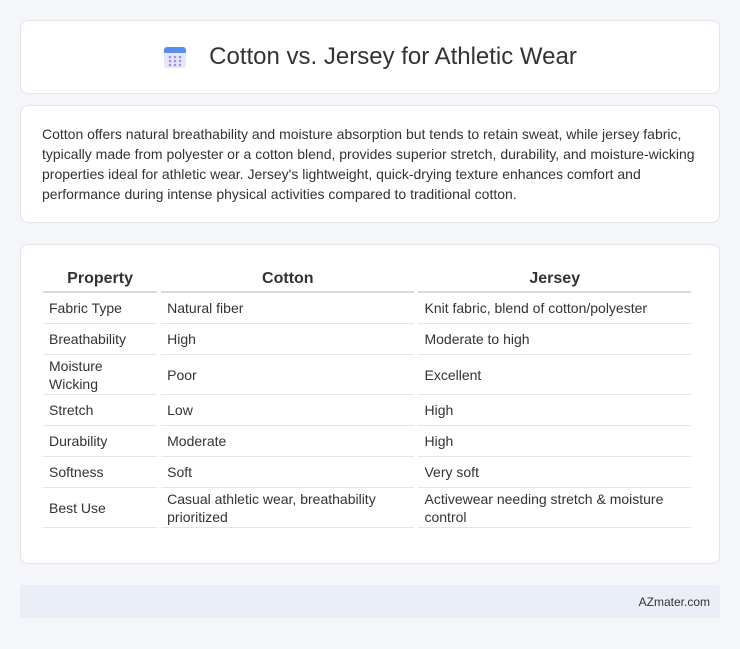 The height and width of the screenshot is (649, 740). Describe the element at coordinates (288, 375) in the screenshot. I see `cotton-cell: Poor` at that location.